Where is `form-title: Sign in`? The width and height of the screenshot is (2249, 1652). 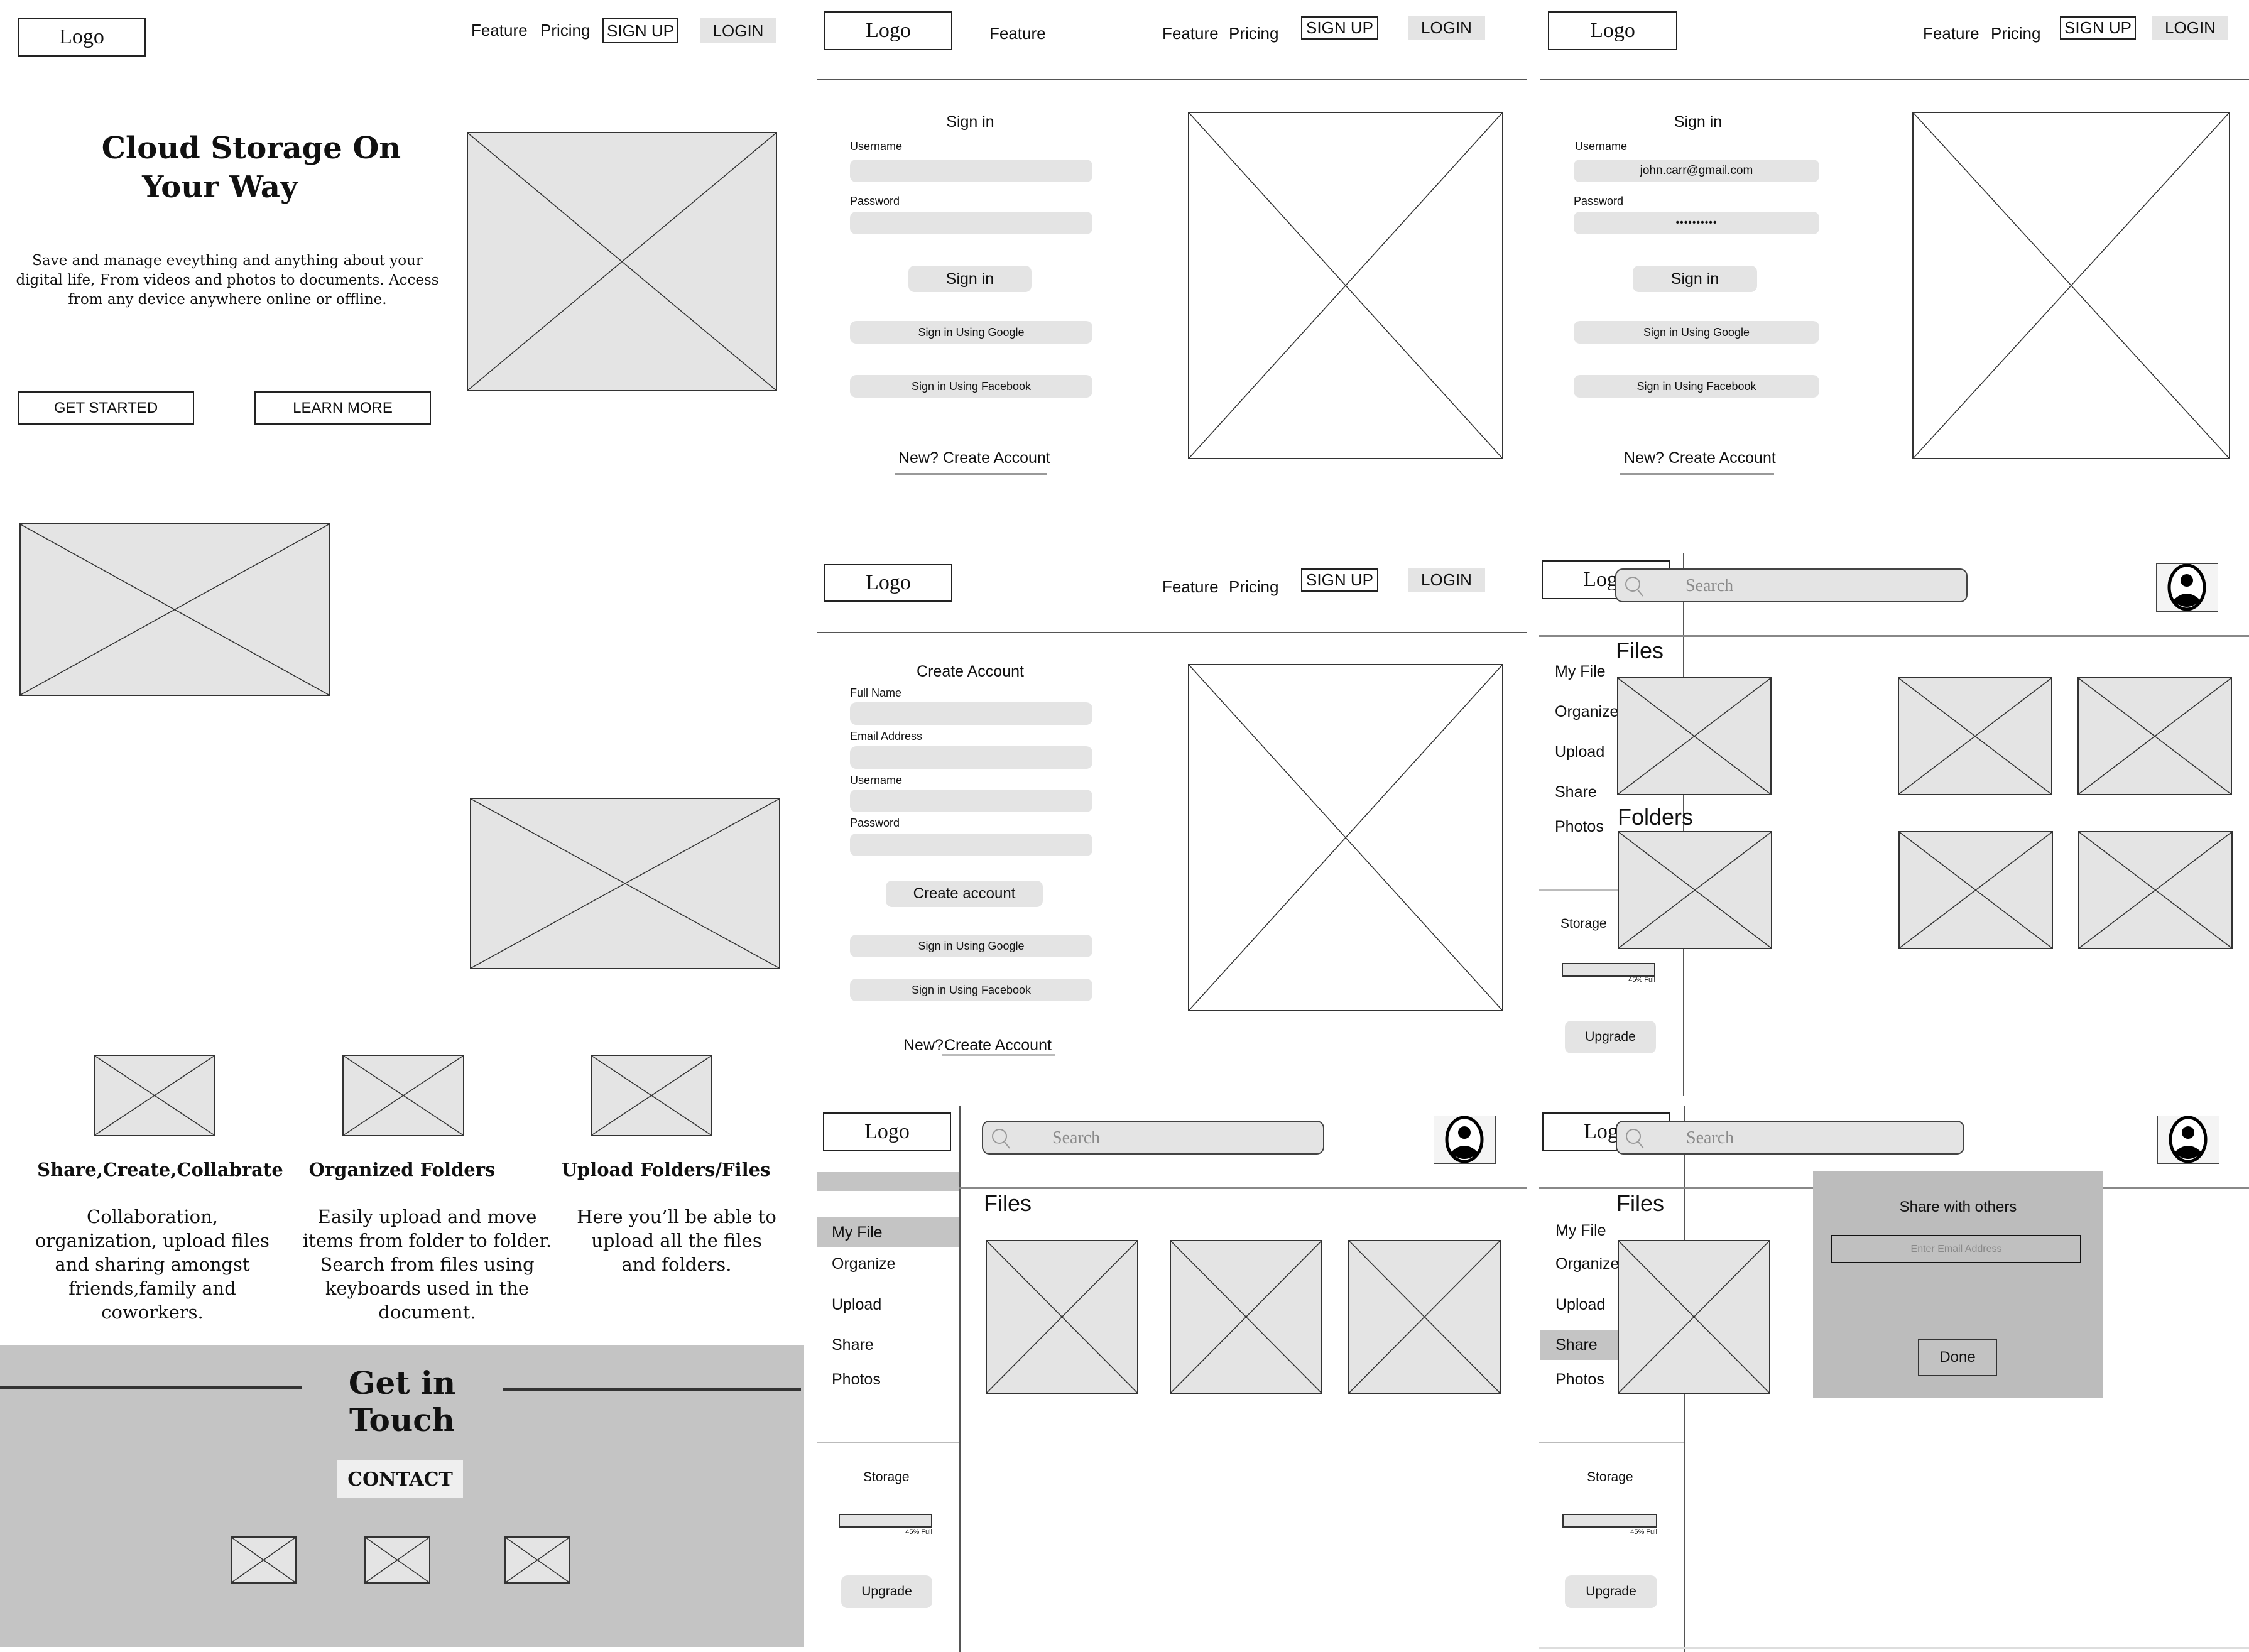 form-title: Sign in is located at coordinates (1698, 122).